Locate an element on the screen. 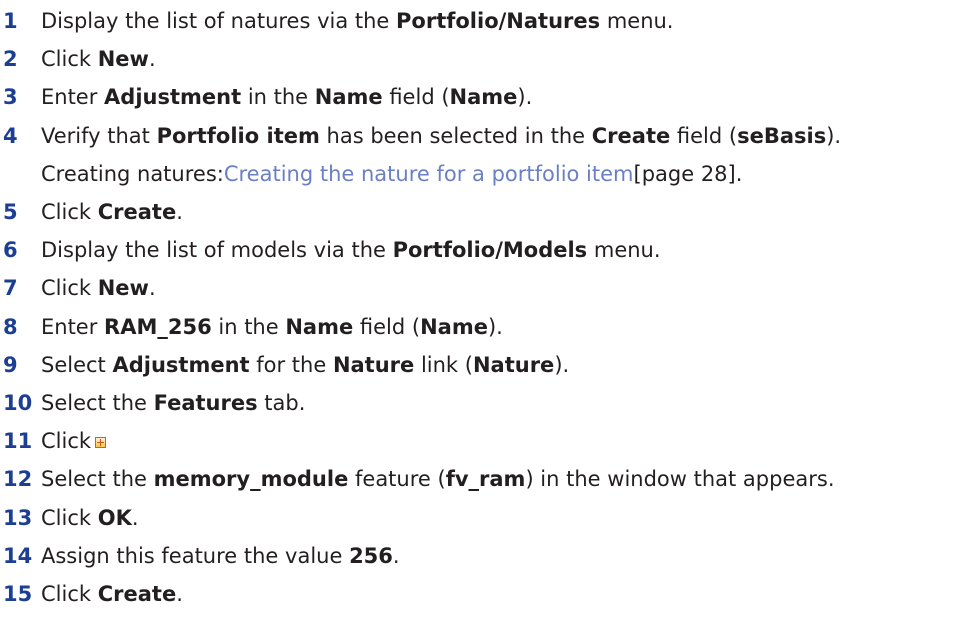 This screenshot has width=963, height=644. step-text-fragment: Assign this feature the value is located at coordinates (195, 555).